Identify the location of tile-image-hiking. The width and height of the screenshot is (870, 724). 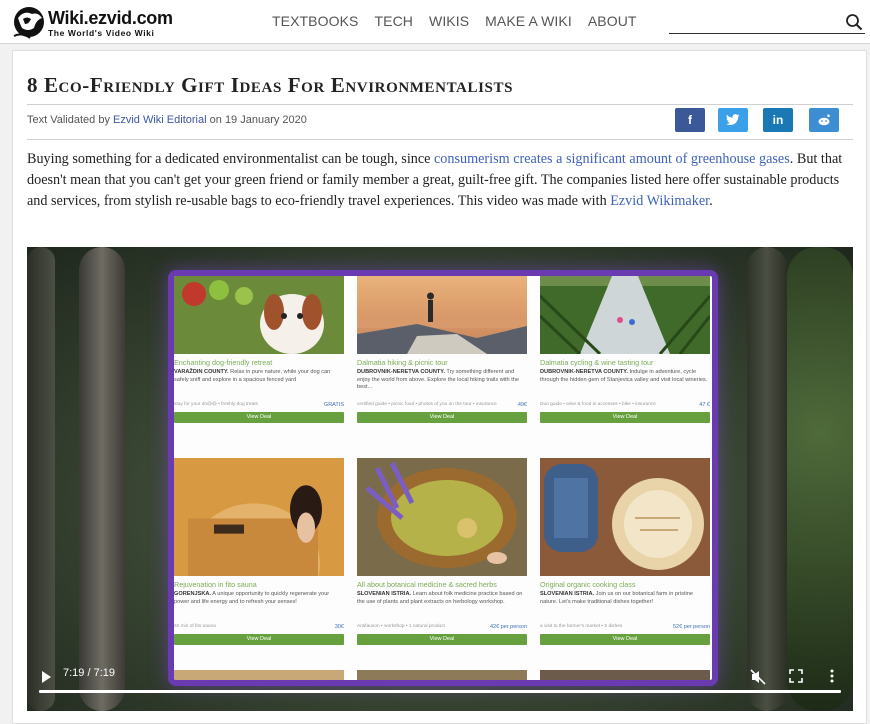
(442, 315).